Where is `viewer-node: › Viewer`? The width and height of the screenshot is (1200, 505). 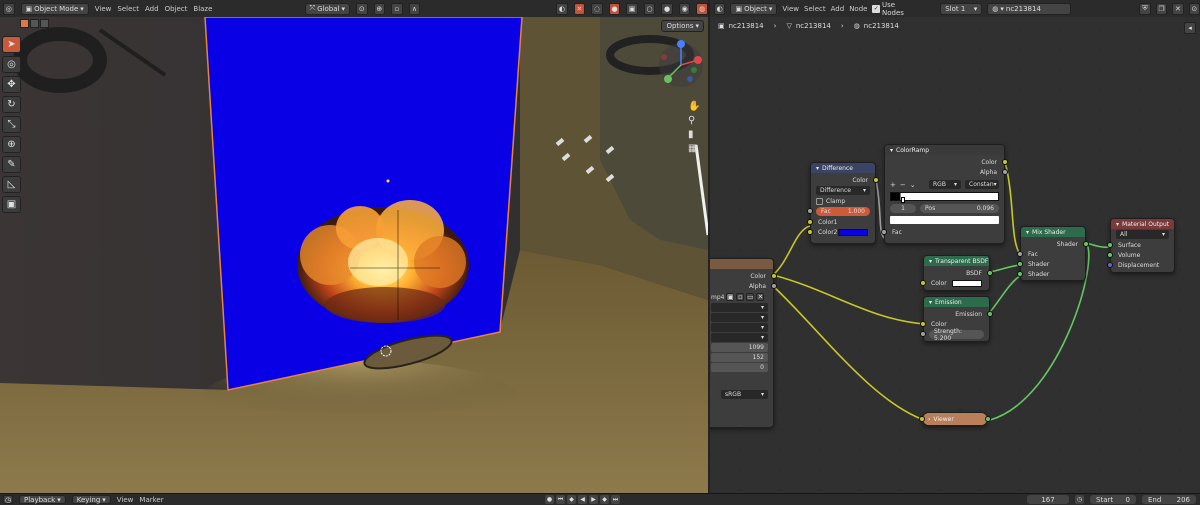
viewer-node: › Viewer is located at coordinates (955, 419).